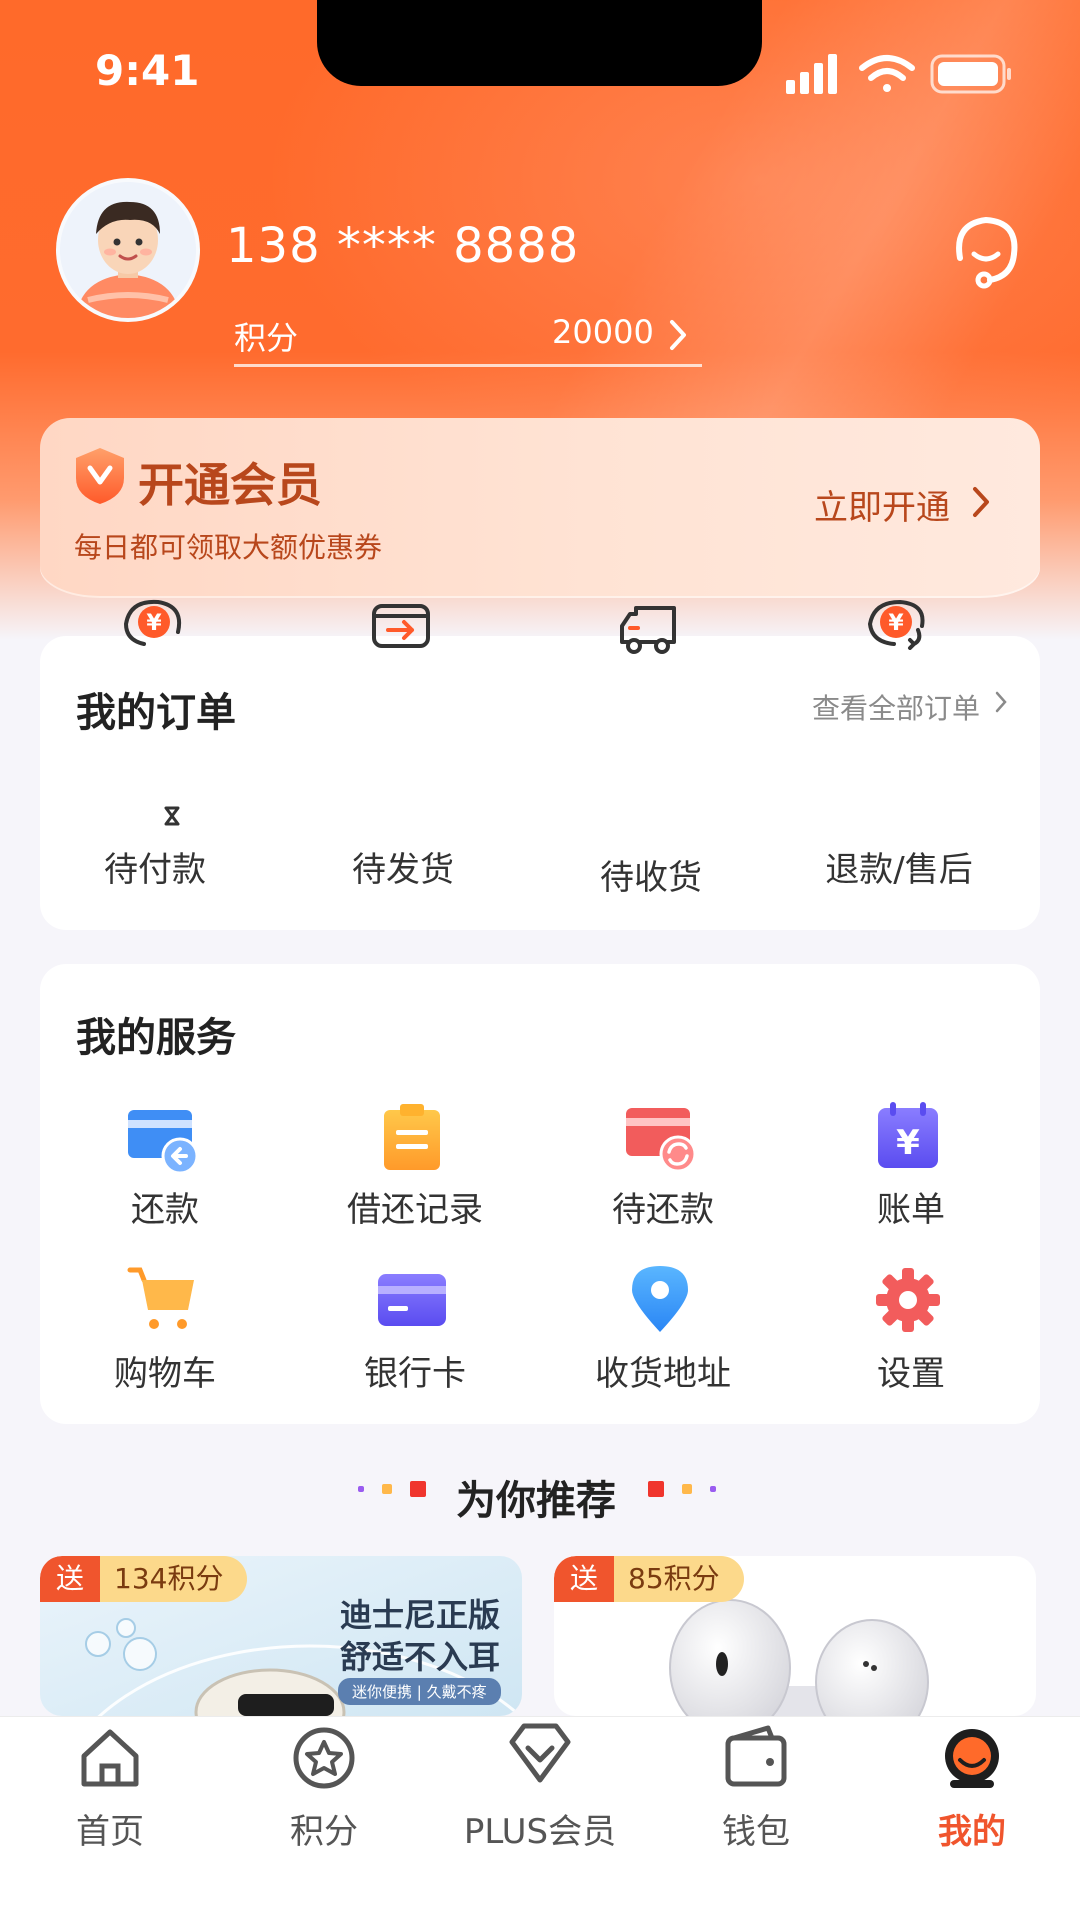 This screenshot has height=1921, width=1080. Describe the element at coordinates (651, 874) in the screenshot. I see `order-item-label: 待收货` at that location.